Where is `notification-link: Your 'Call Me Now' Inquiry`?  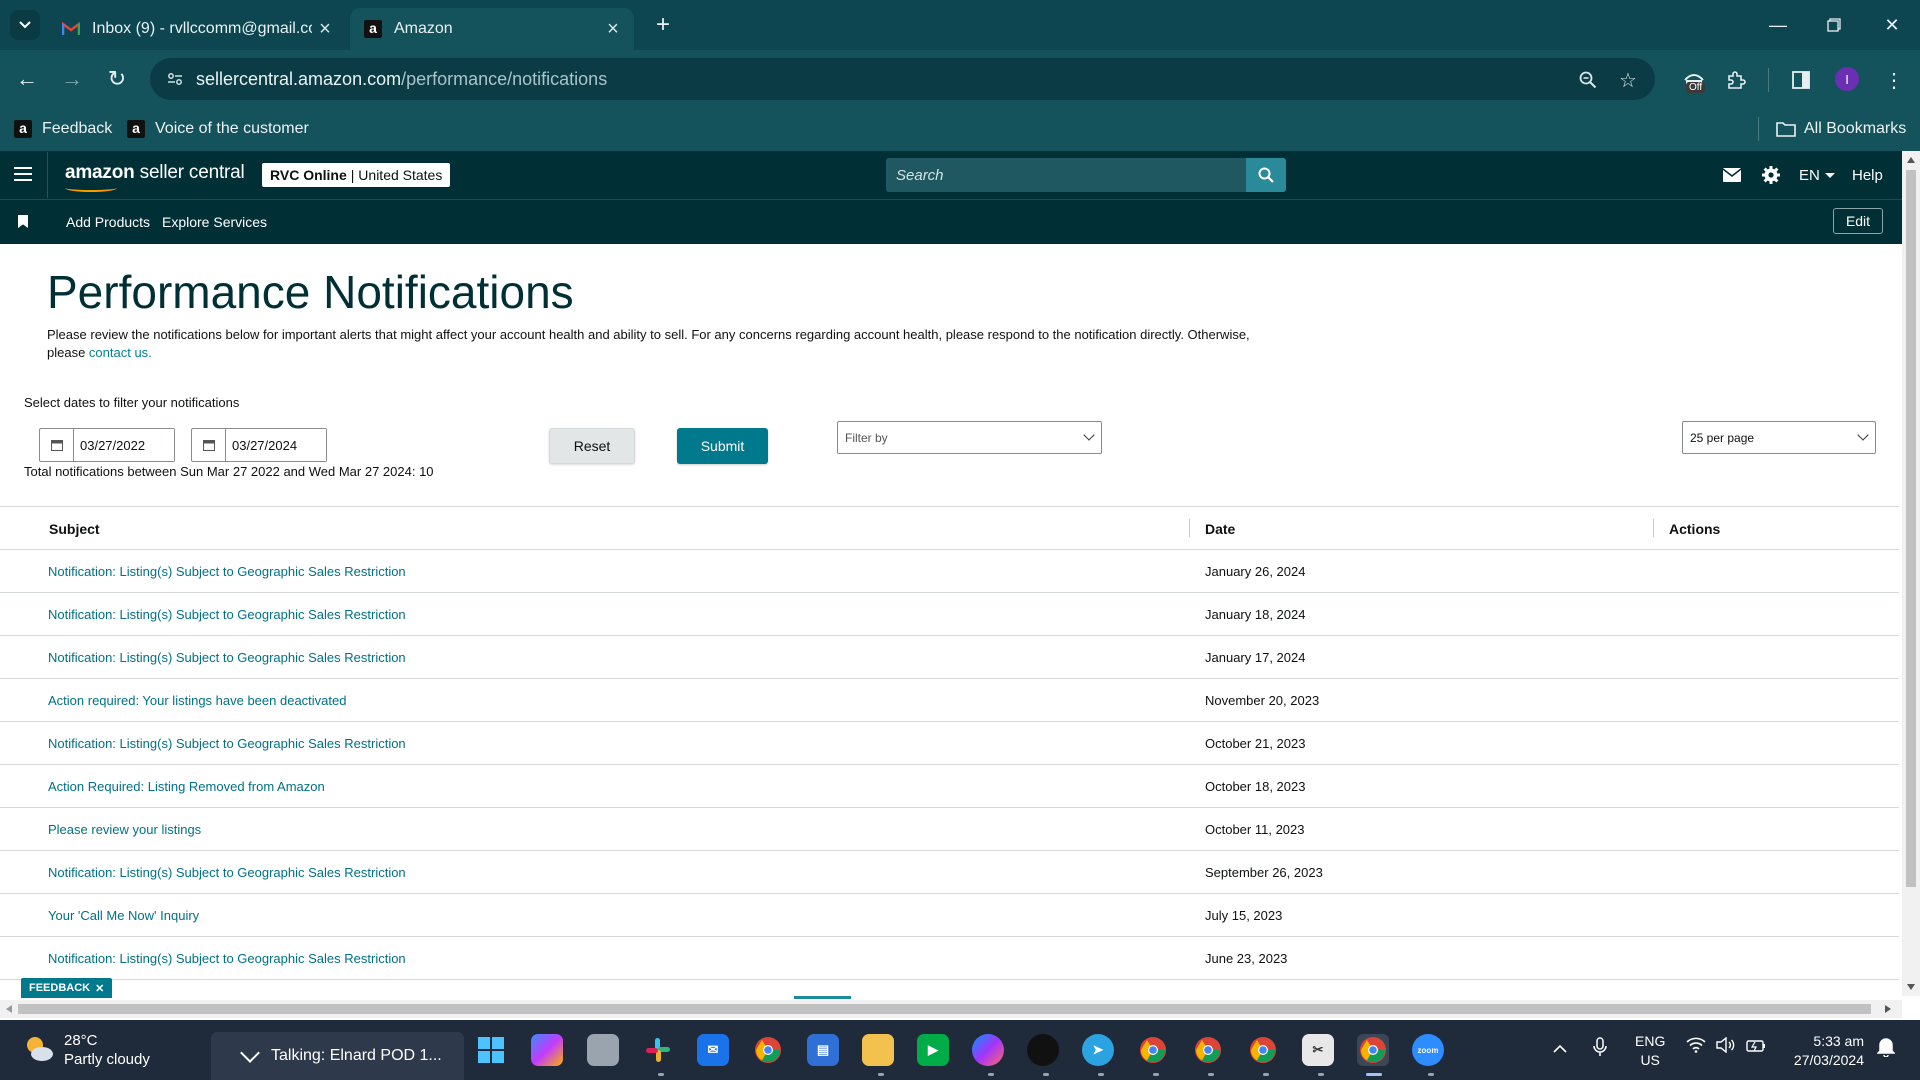 notification-link: Your 'Call Me Now' Inquiry is located at coordinates (123, 915).